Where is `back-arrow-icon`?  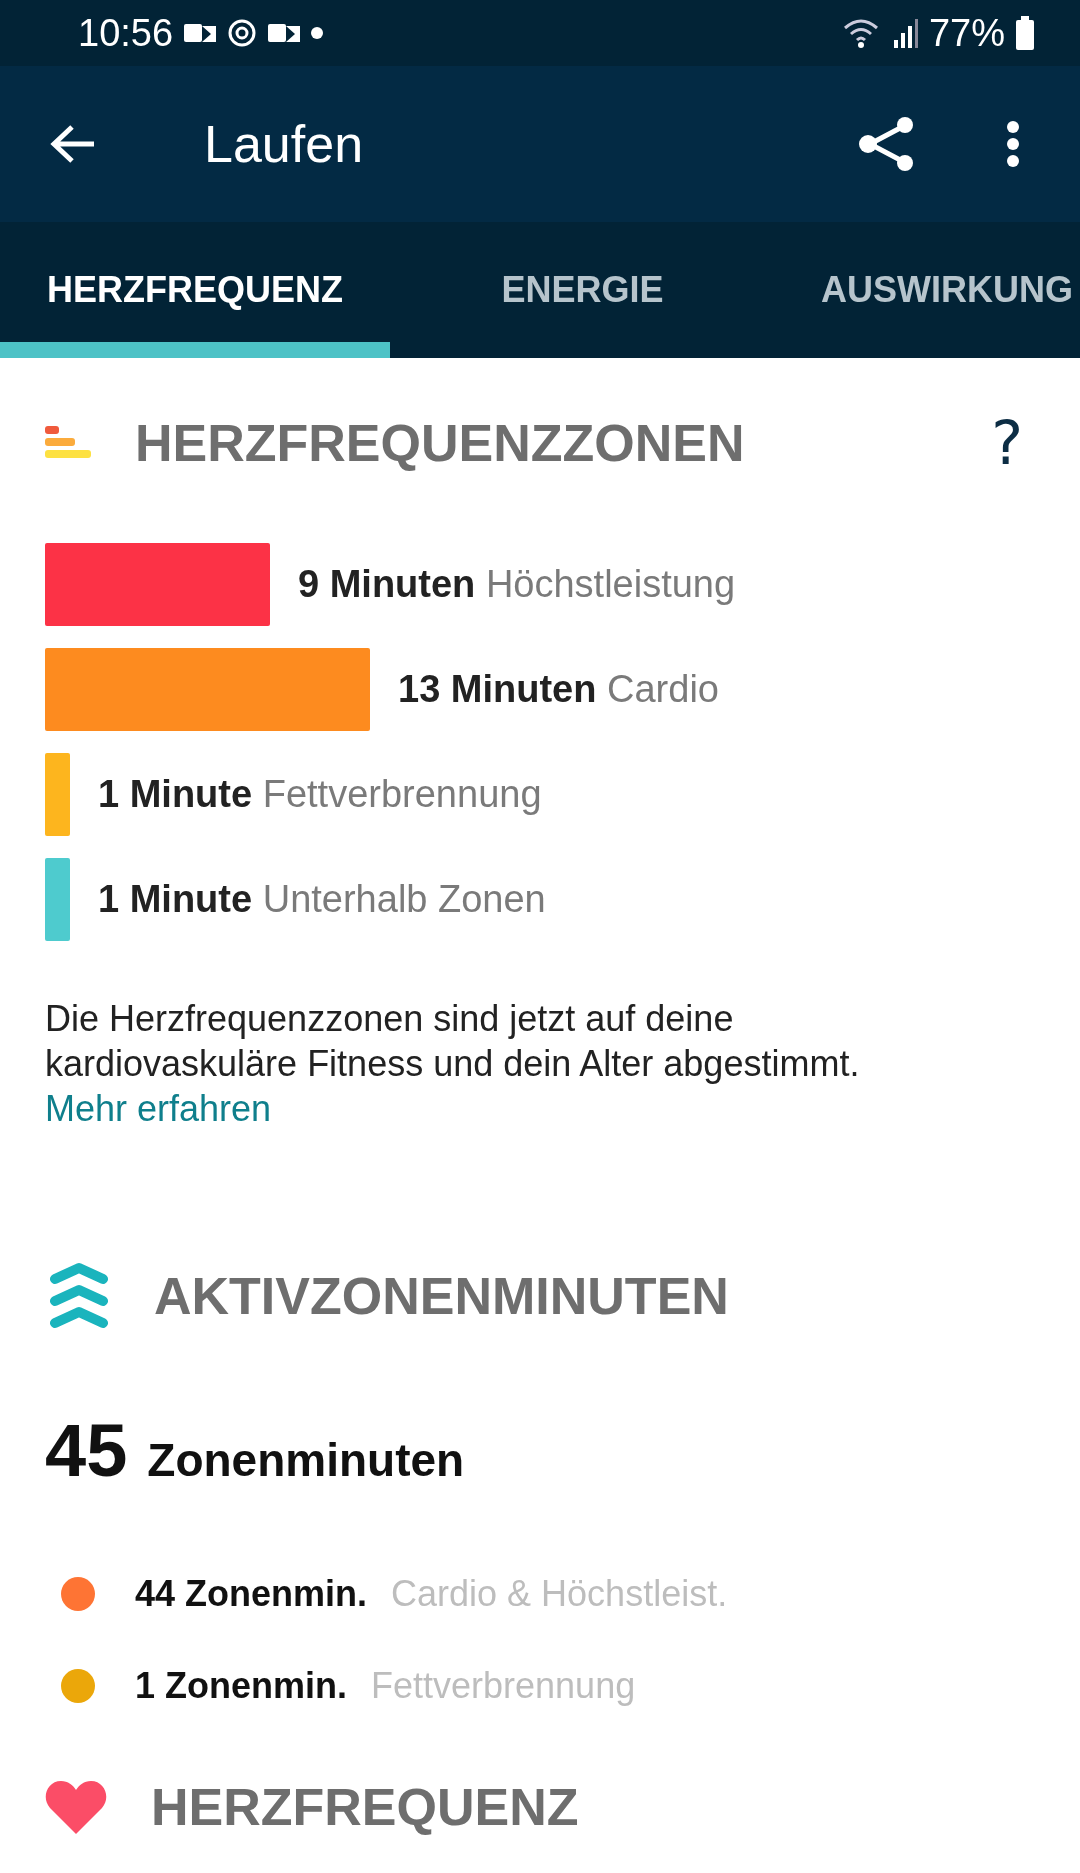 back-arrow-icon is located at coordinates (73, 144).